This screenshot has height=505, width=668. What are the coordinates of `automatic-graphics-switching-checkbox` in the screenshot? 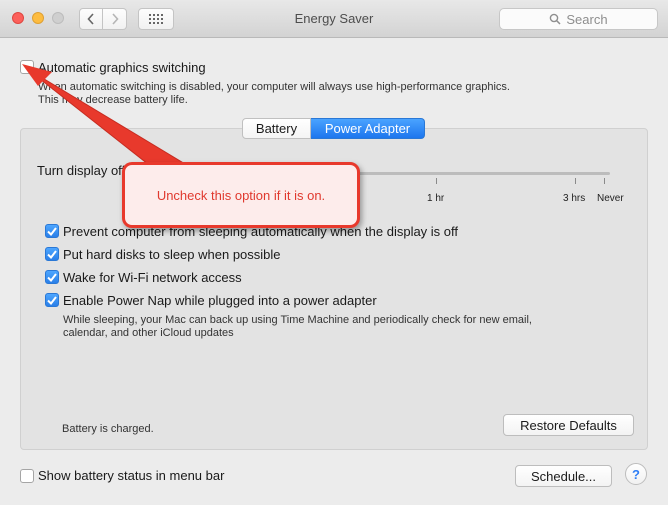 It's located at (27, 67).